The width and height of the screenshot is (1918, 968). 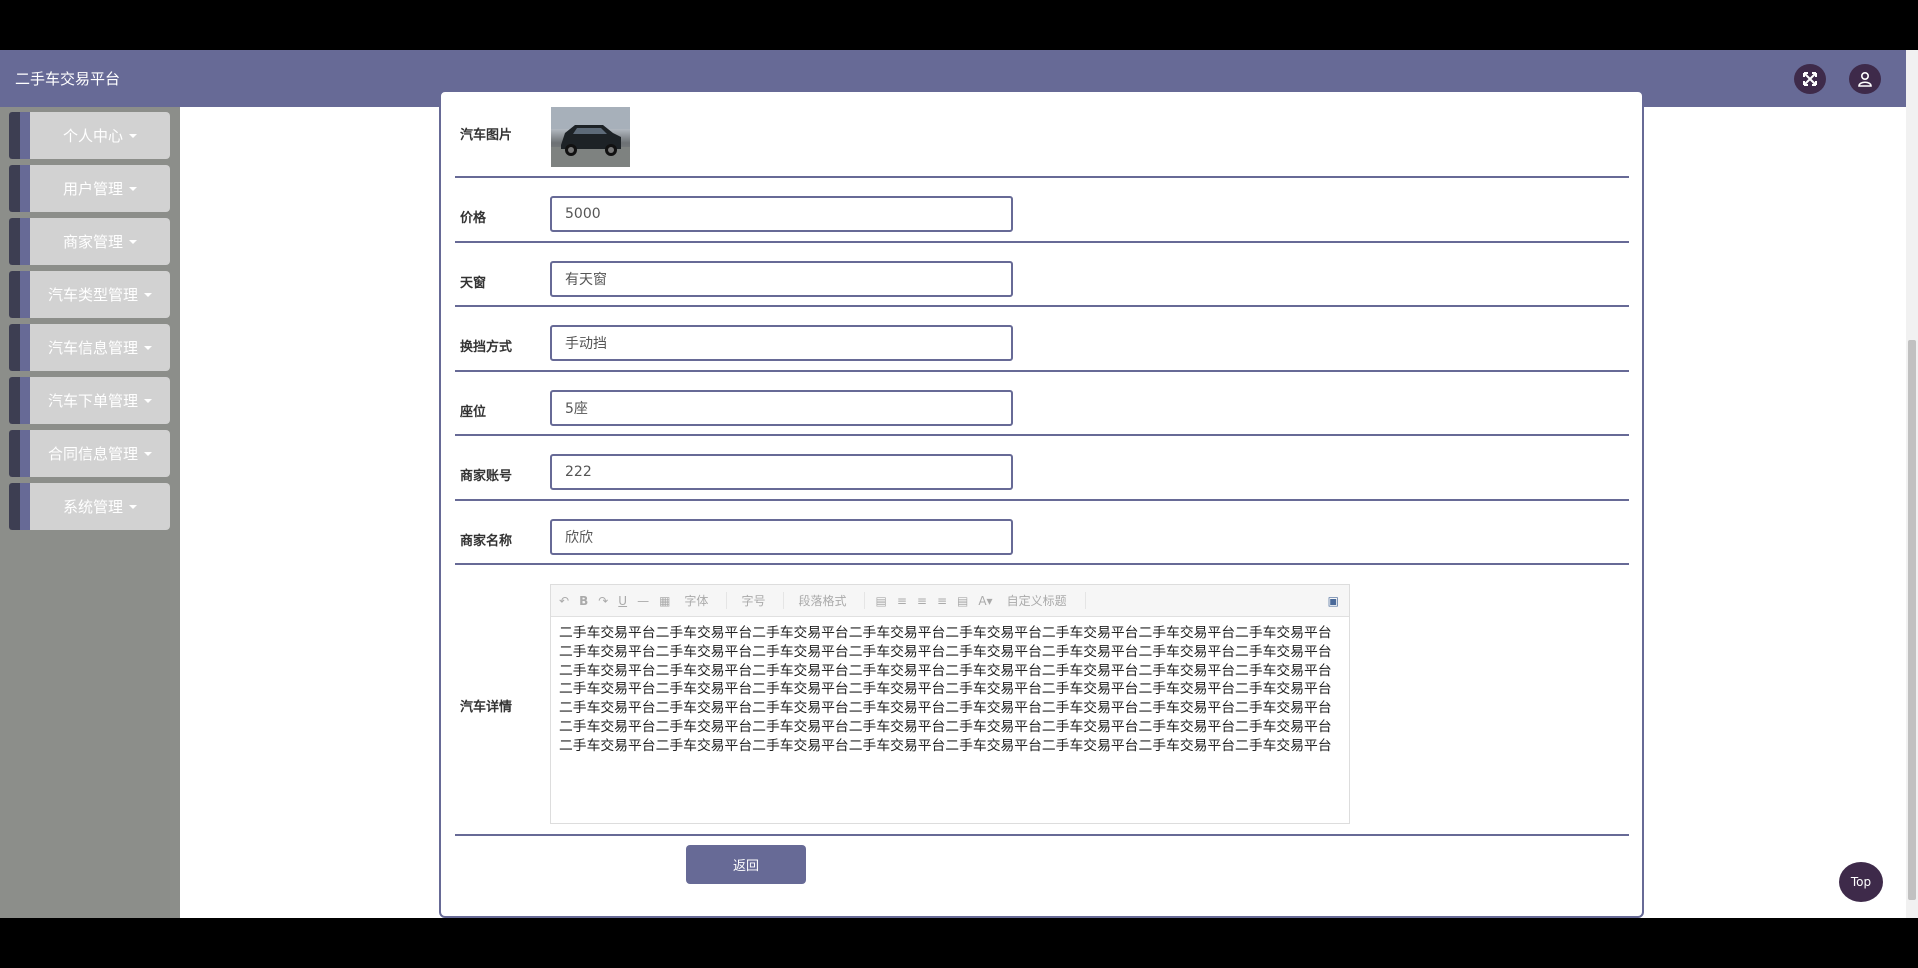 What do you see at coordinates (1044, 600) in the screenshot?
I see `custom-title-select: 自定义标题` at bounding box center [1044, 600].